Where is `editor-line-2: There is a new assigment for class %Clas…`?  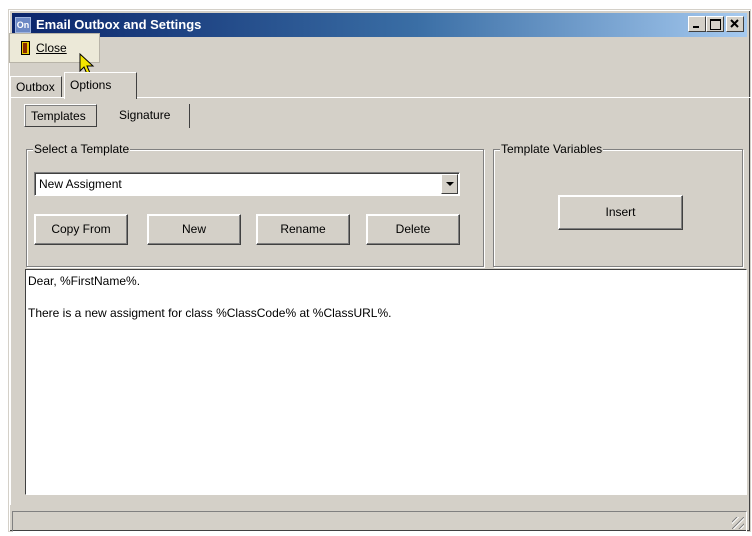
editor-line-2: There is a new assigment for class %Clas… is located at coordinates (210, 313).